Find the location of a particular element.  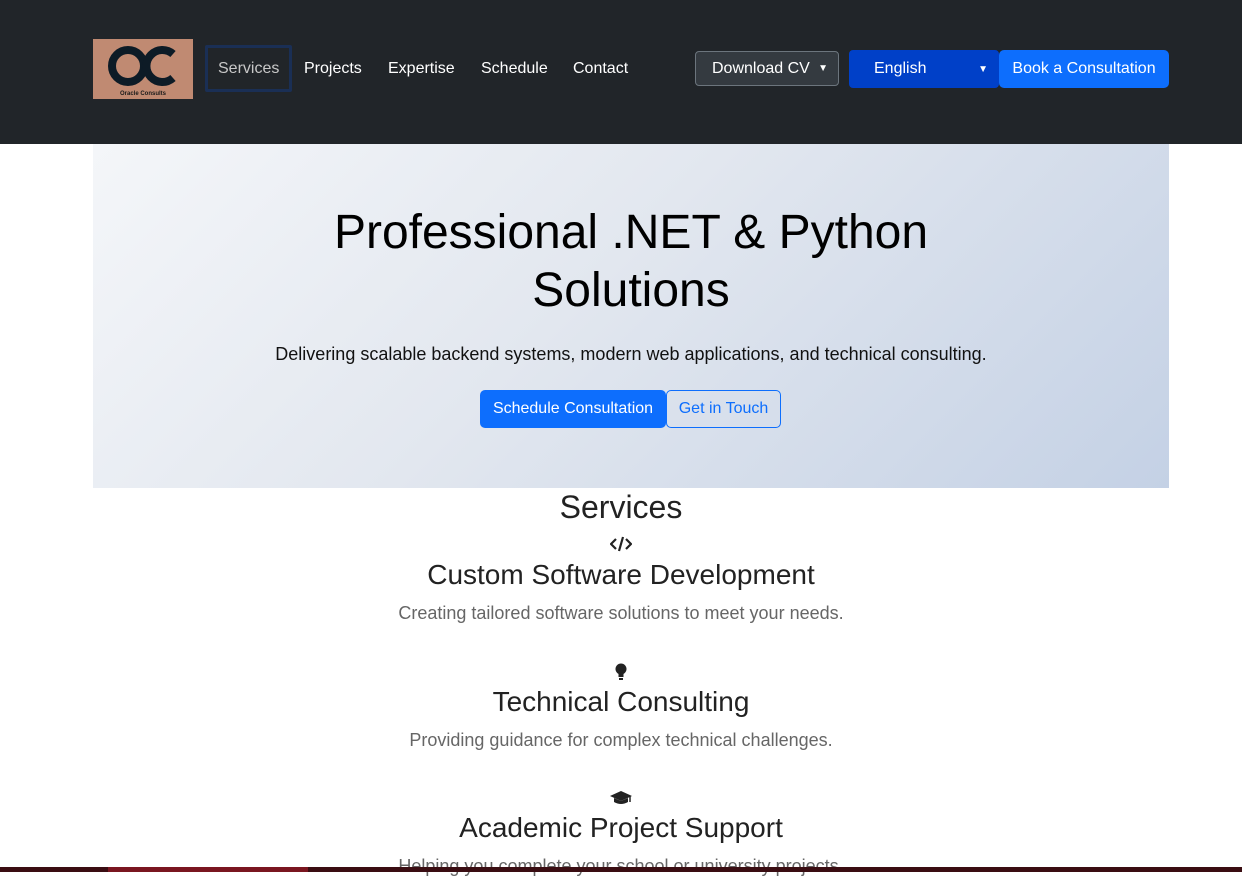

oc-logo-icon: Oracle Consults is located at coordinates (143, 69).